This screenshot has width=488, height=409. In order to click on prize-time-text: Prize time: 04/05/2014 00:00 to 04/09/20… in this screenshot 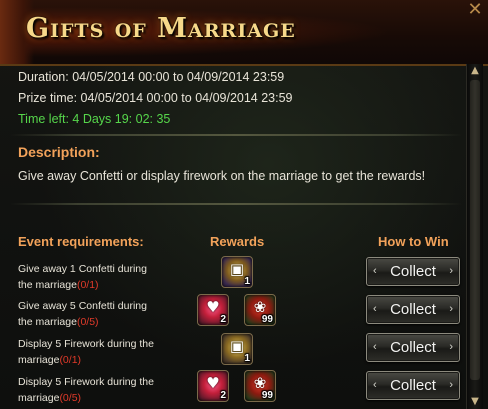, I will do `click(155, 98)`.